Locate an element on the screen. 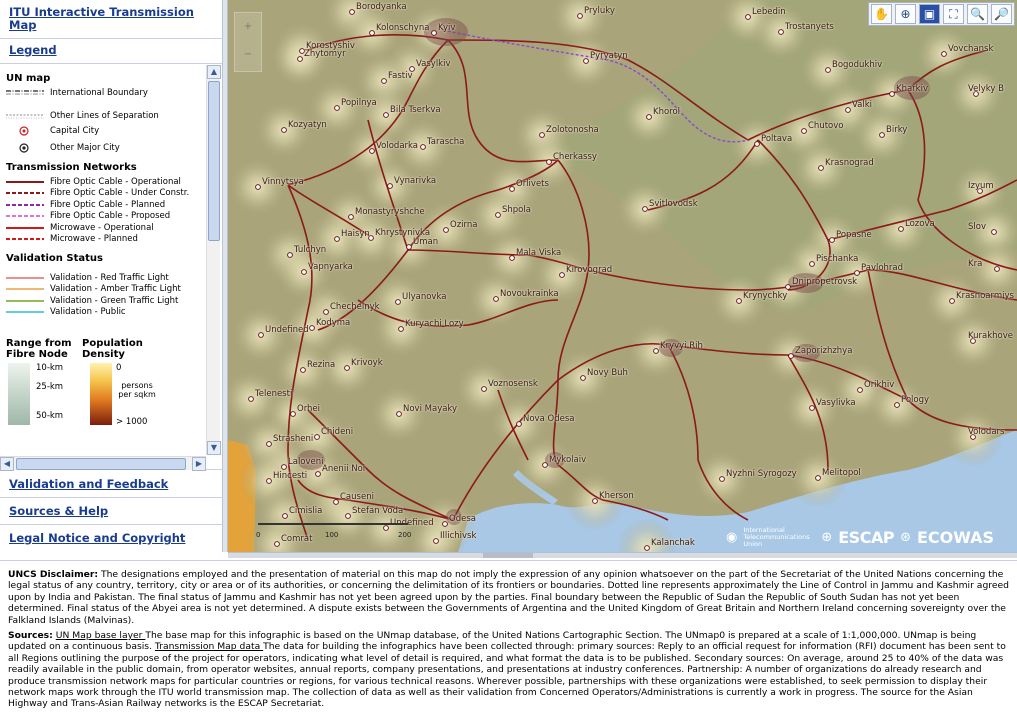  app-title-link: ITU Interactive Transmission Map is located at coordinates (111, 19).